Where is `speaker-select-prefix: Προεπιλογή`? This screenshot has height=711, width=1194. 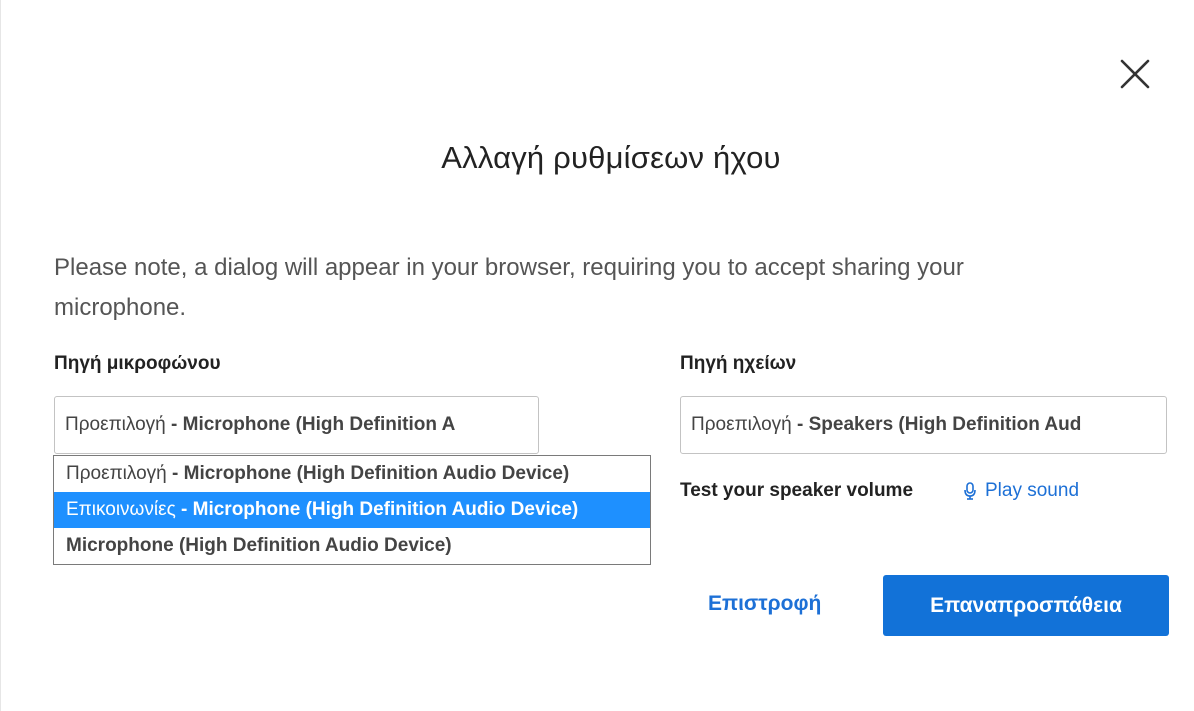 speaker-select-prefix: Προεπιλογή is located at coordinates (741, 424).